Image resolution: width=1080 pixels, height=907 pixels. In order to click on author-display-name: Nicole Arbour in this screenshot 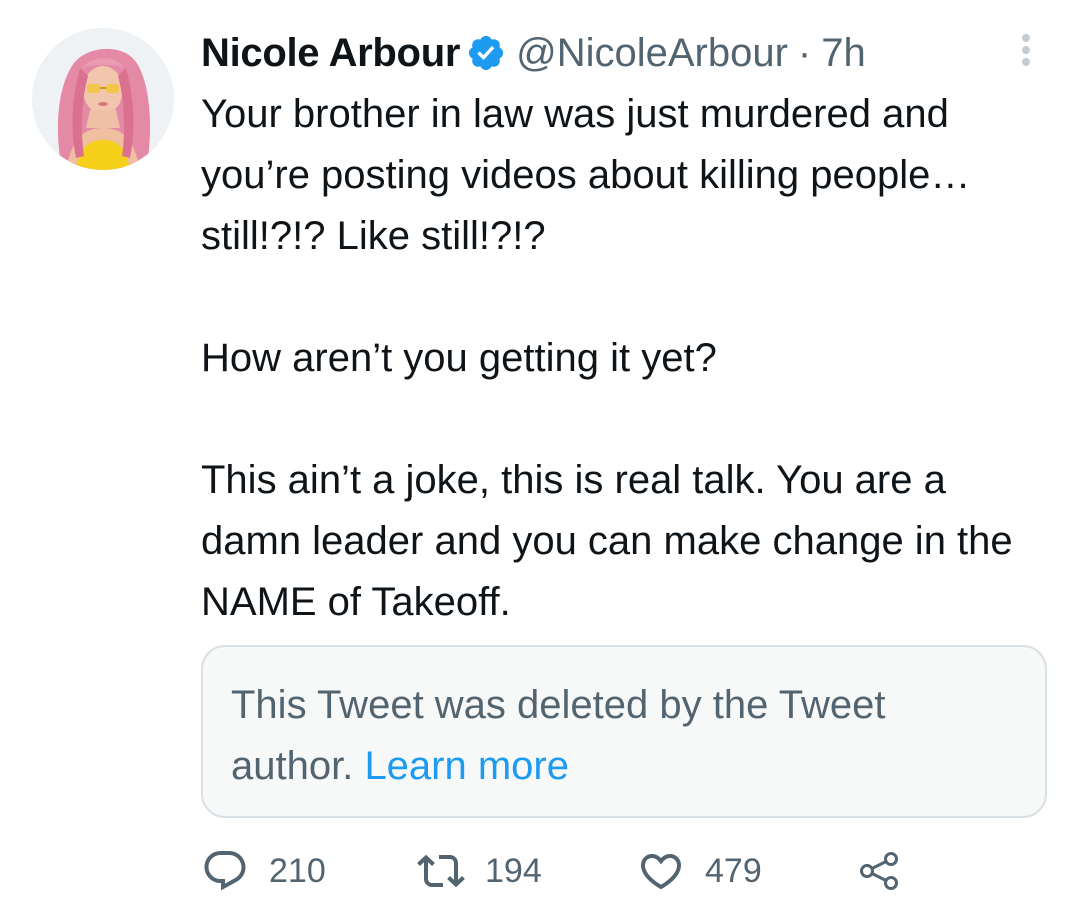, I will do `click(330, 53)`.